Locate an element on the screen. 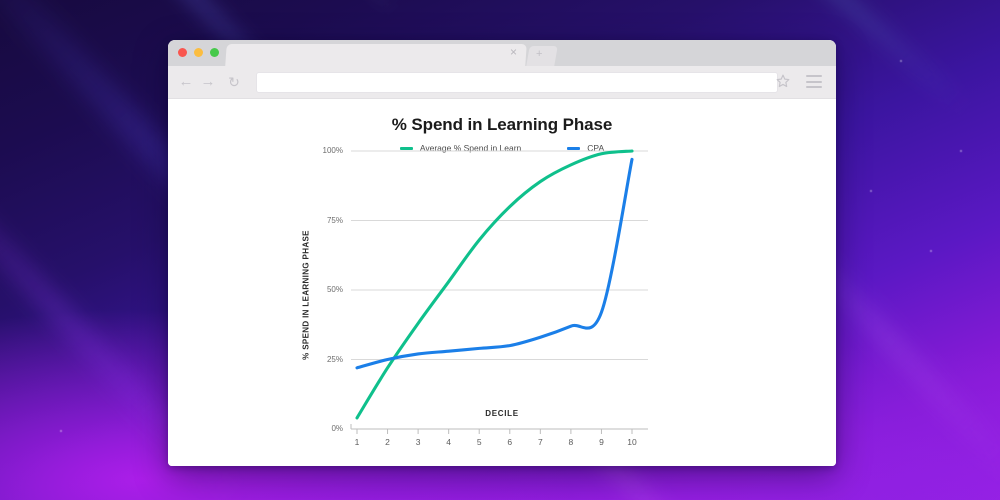  reload-icon: ↻ is located at coordinates (234, 82).